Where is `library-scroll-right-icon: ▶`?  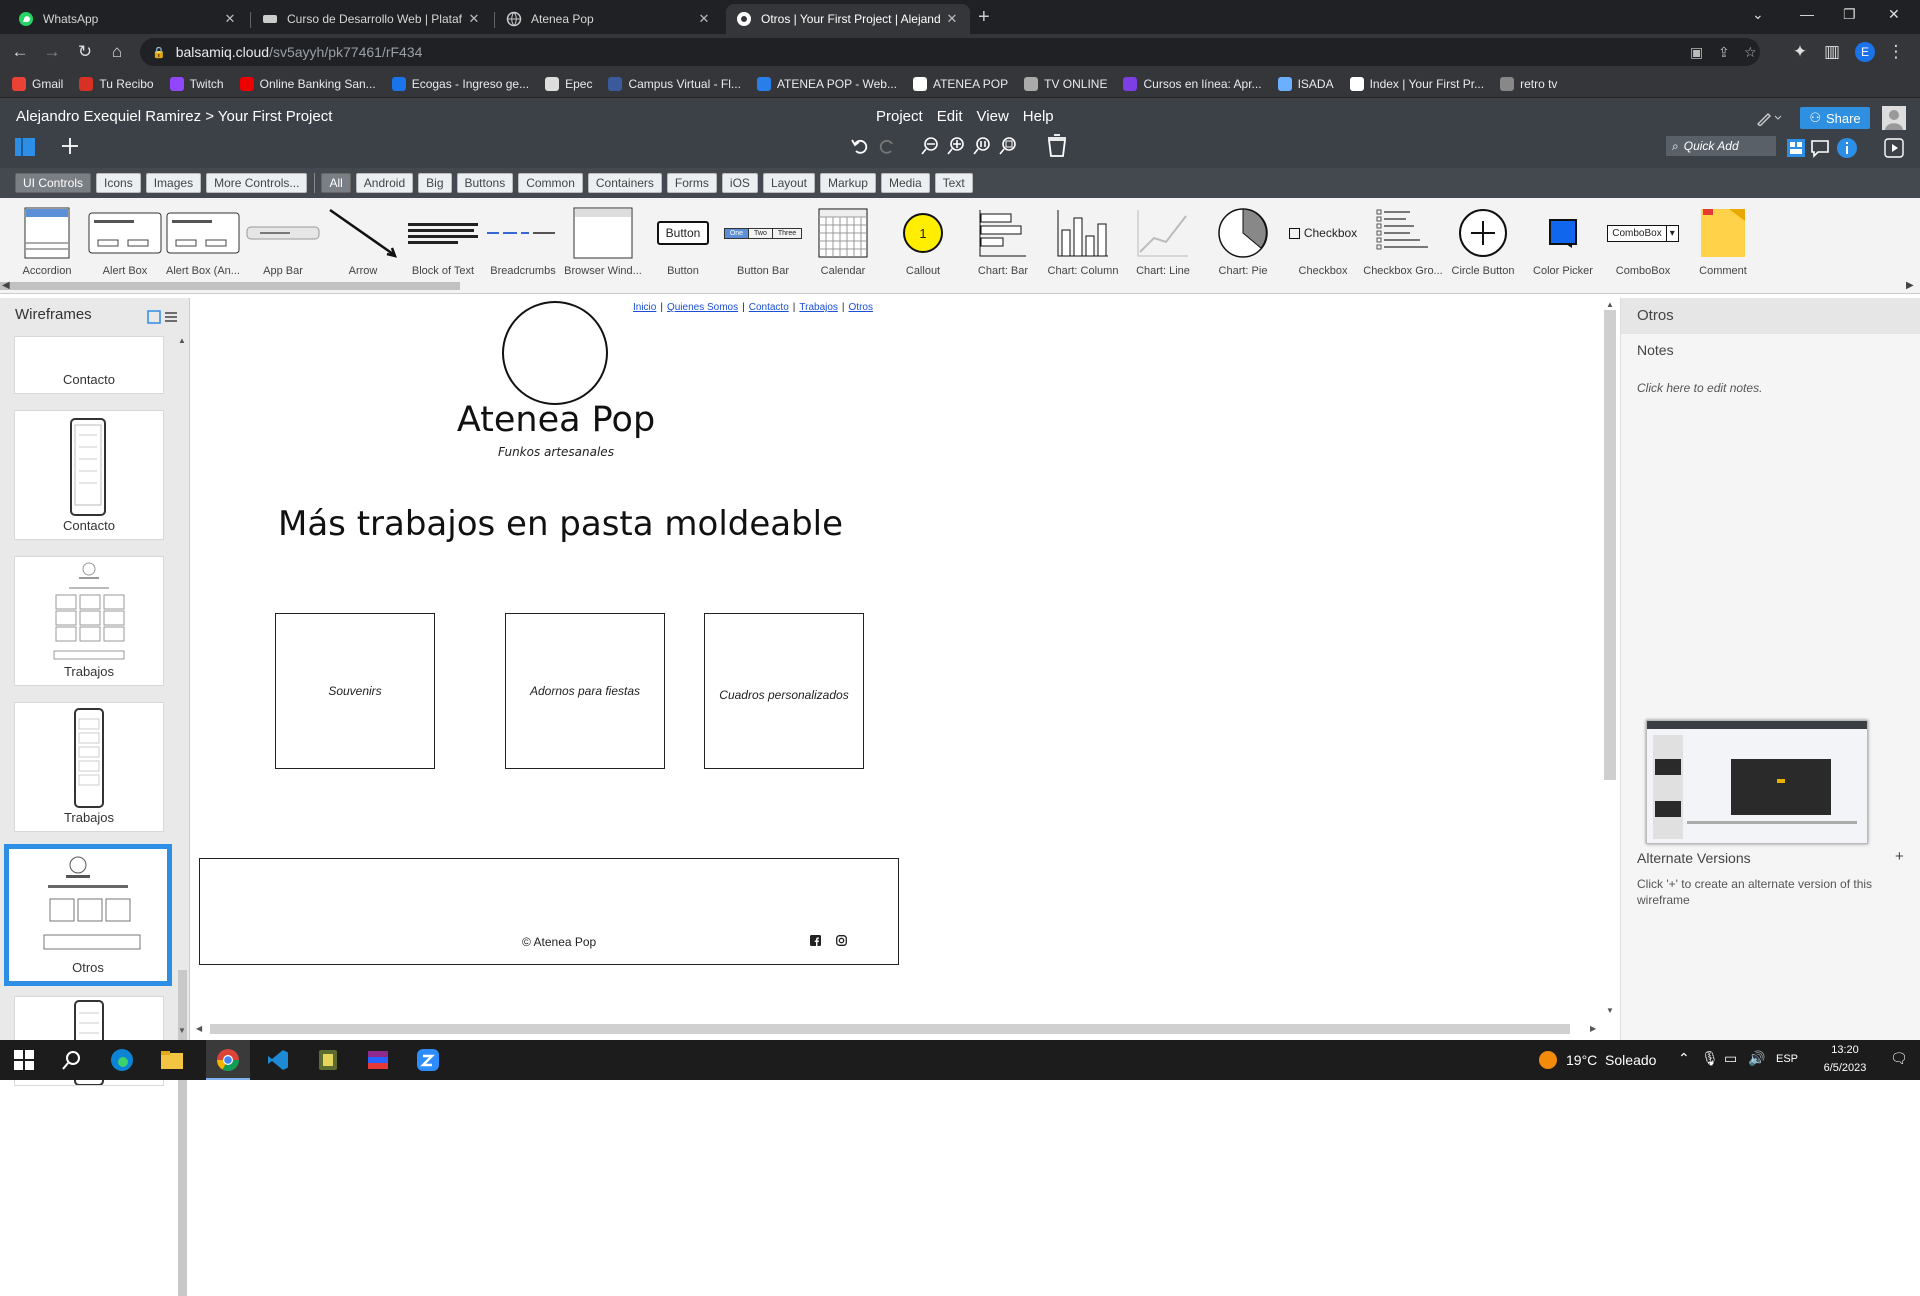 library-scroll-right-icon: ▶ is located at coordinates (1910, 285).